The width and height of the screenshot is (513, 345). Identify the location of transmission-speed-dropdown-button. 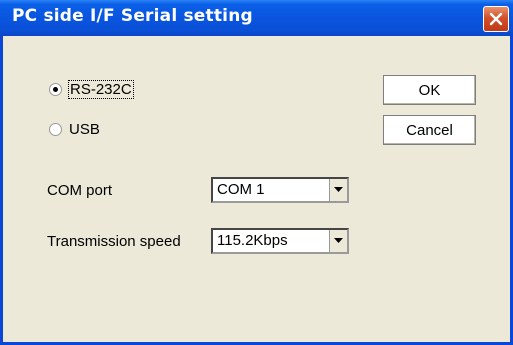
(338, 241).